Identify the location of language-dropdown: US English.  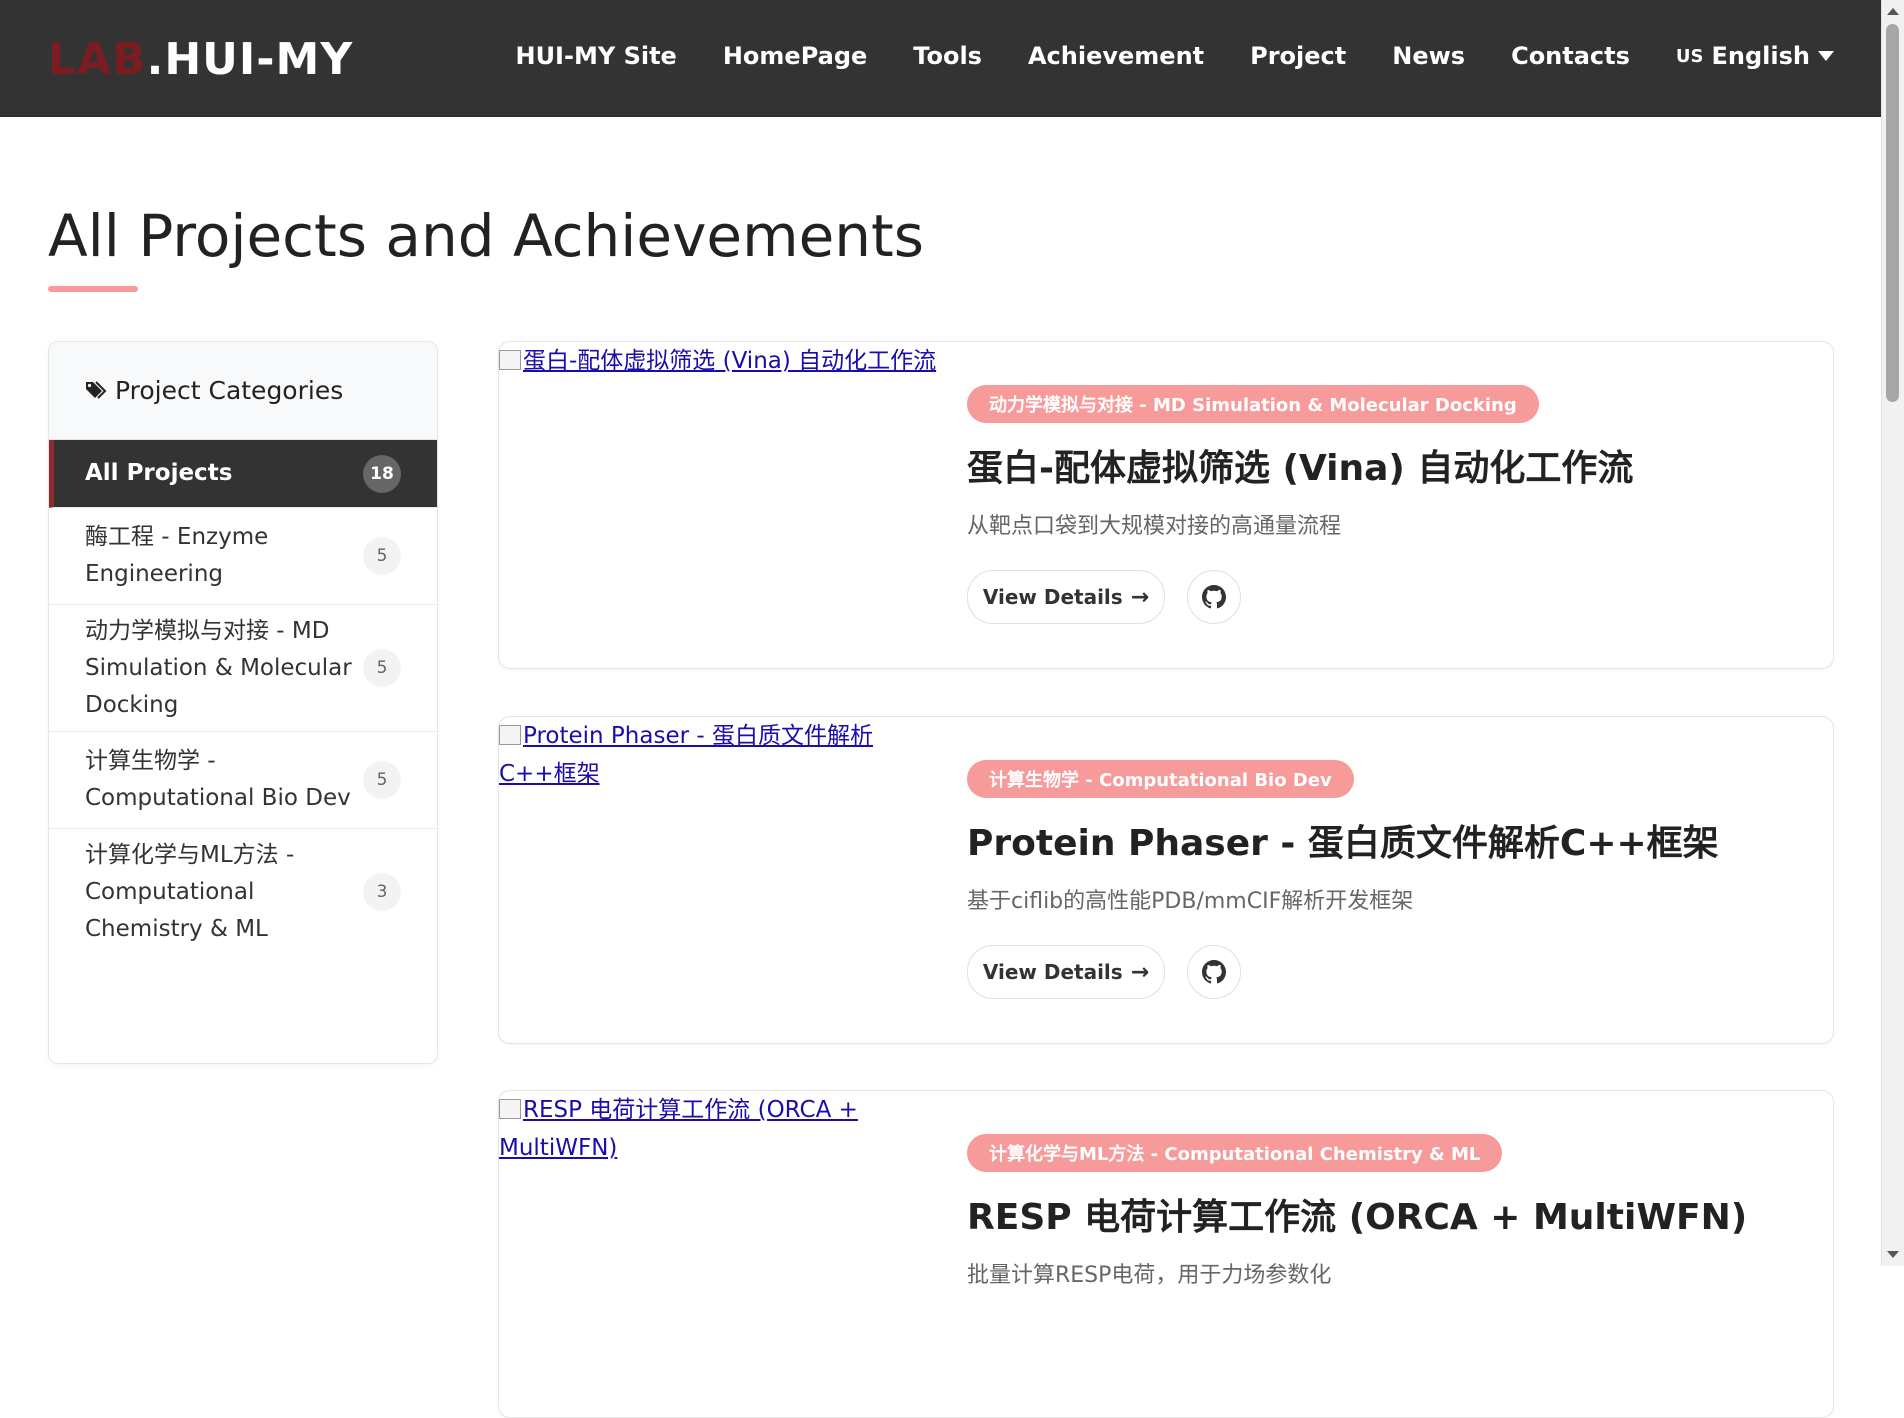
(1755, 56).